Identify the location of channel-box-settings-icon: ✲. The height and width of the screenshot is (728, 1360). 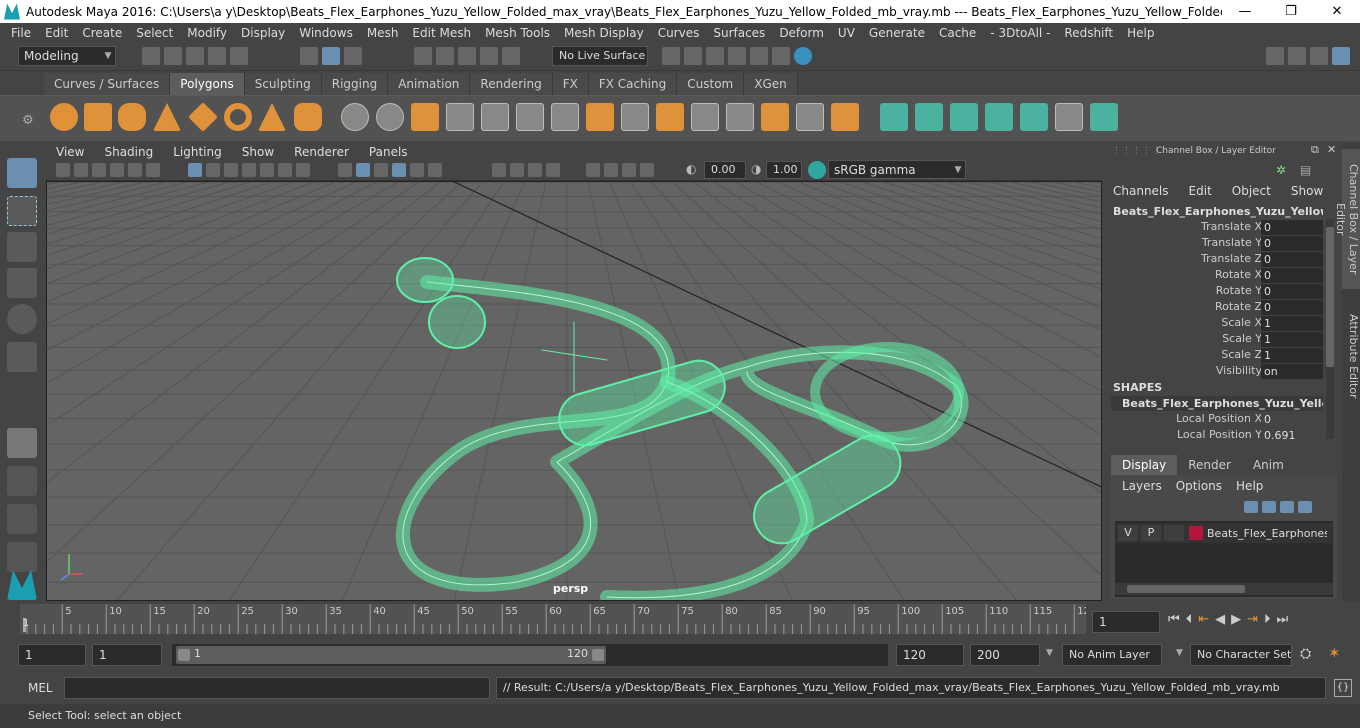
(1281, 170).